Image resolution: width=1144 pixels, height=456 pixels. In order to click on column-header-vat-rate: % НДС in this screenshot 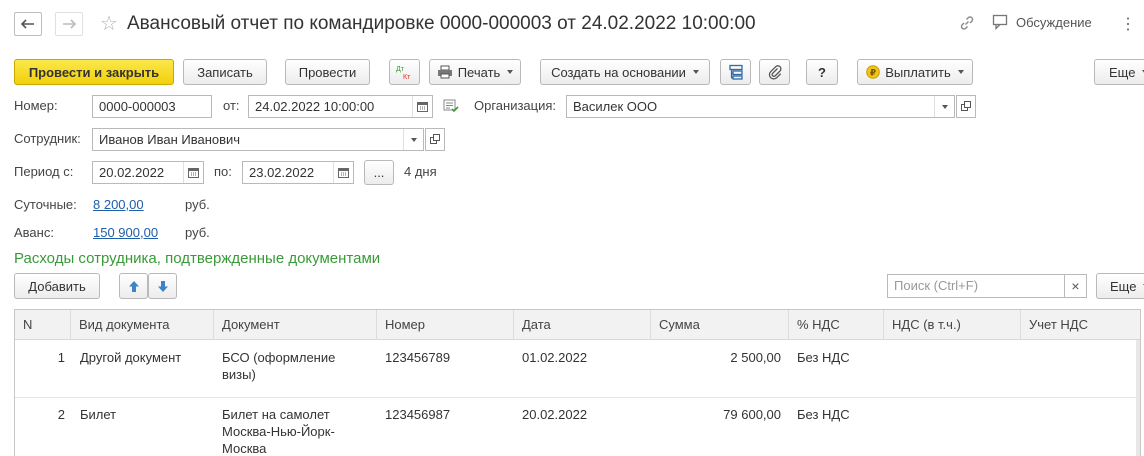, I will do `click(836, 325)`.